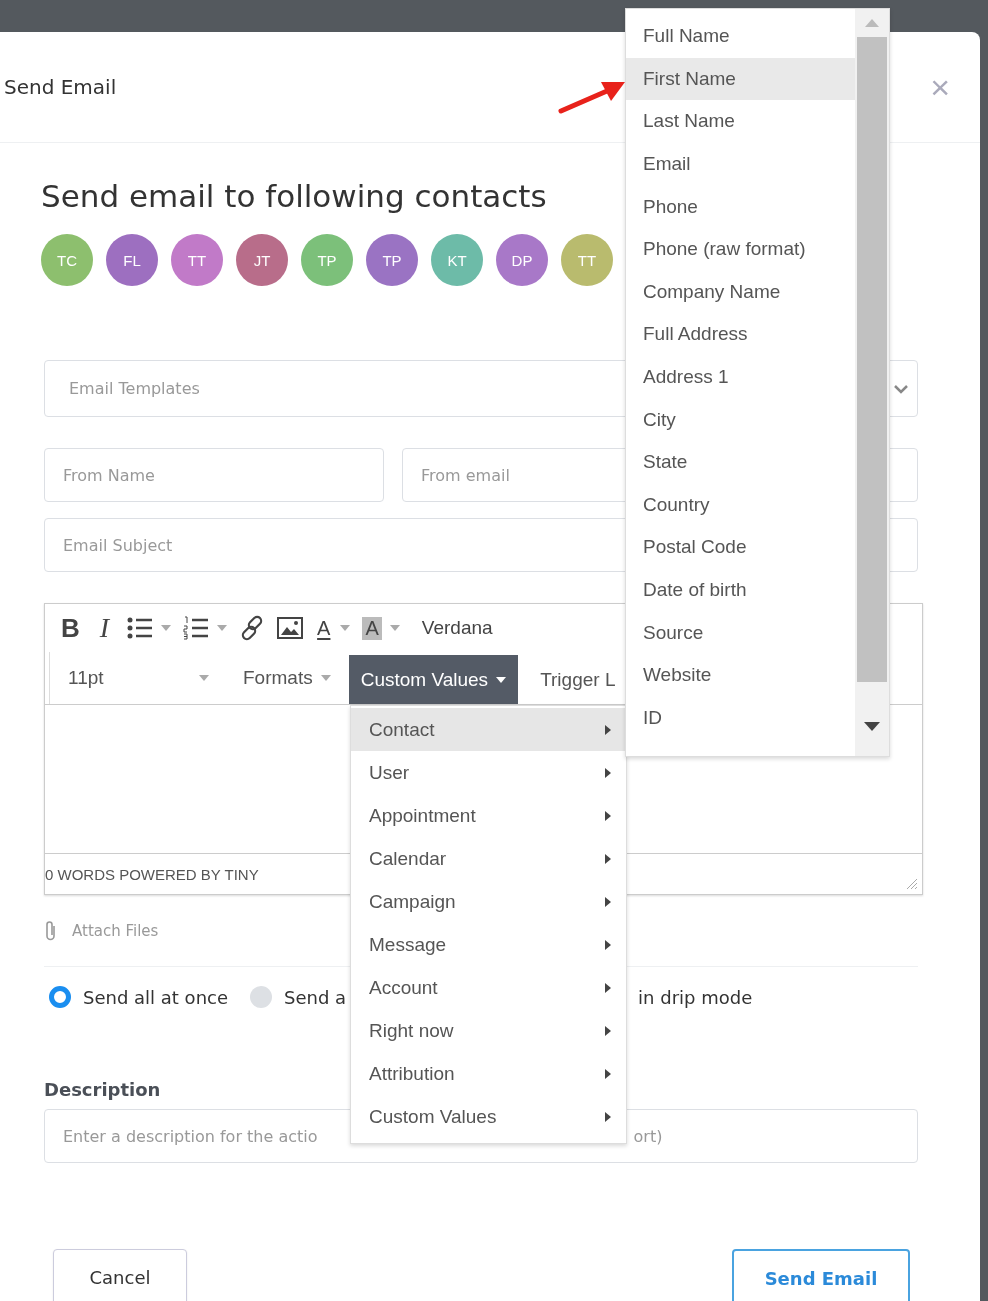 The width and height of the screenshot is (988, 1301). Describe the element at coordinates (60, 87) in the screenshot. I see `modal-title: Send Email` at that location.